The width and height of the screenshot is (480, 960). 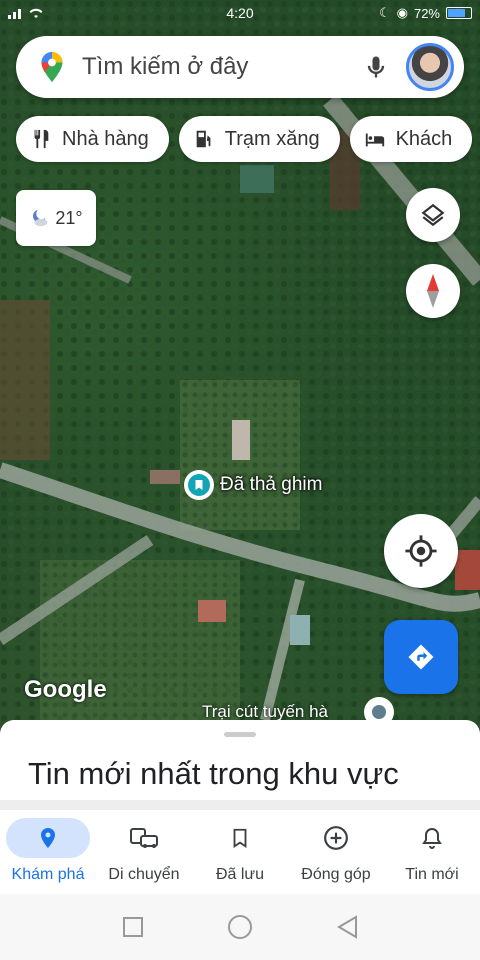 What do you see at coordinates (271, 484) in the screenshot?
I see `dropped-pin-label: Đã thả ghim` at bounding box center [271, 484].